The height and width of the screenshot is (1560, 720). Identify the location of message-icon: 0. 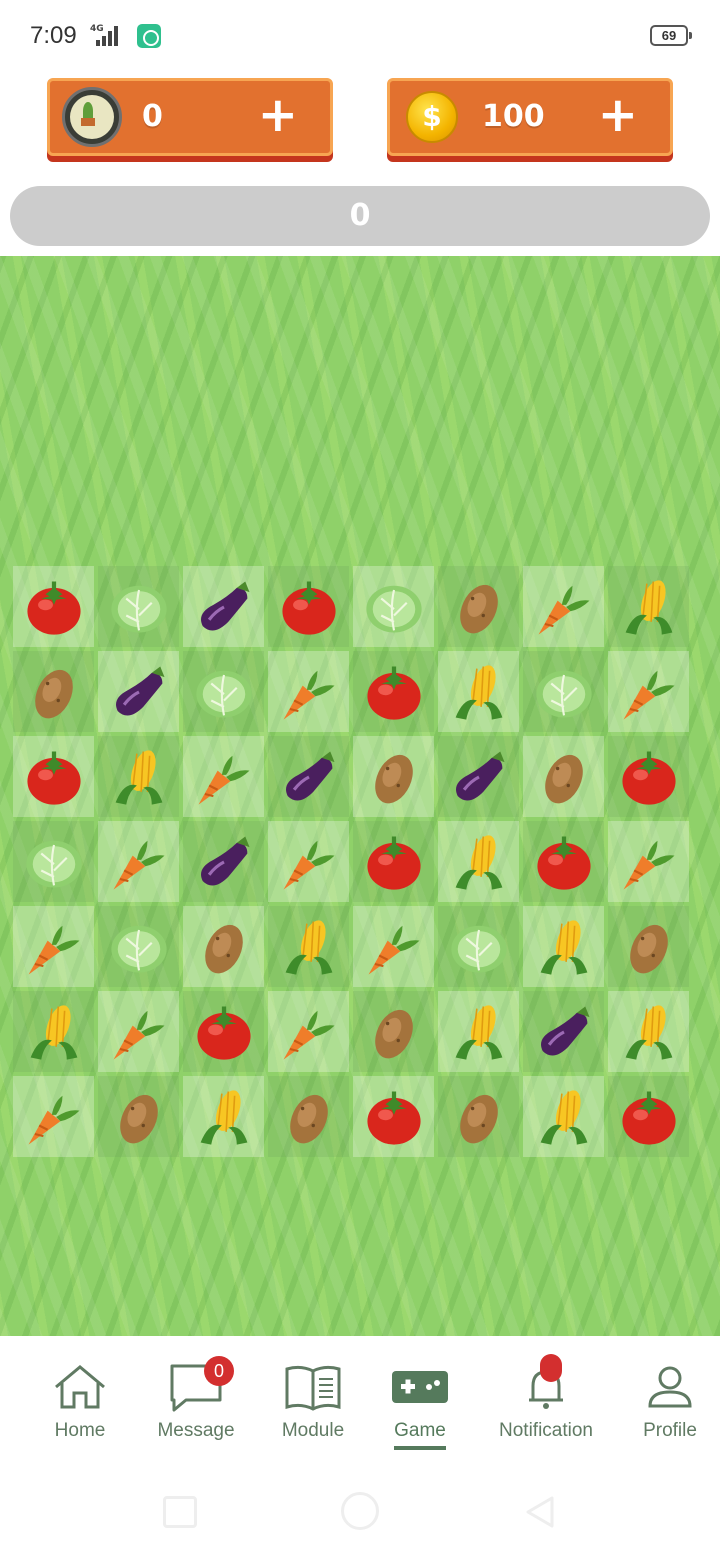
(200, 1385).